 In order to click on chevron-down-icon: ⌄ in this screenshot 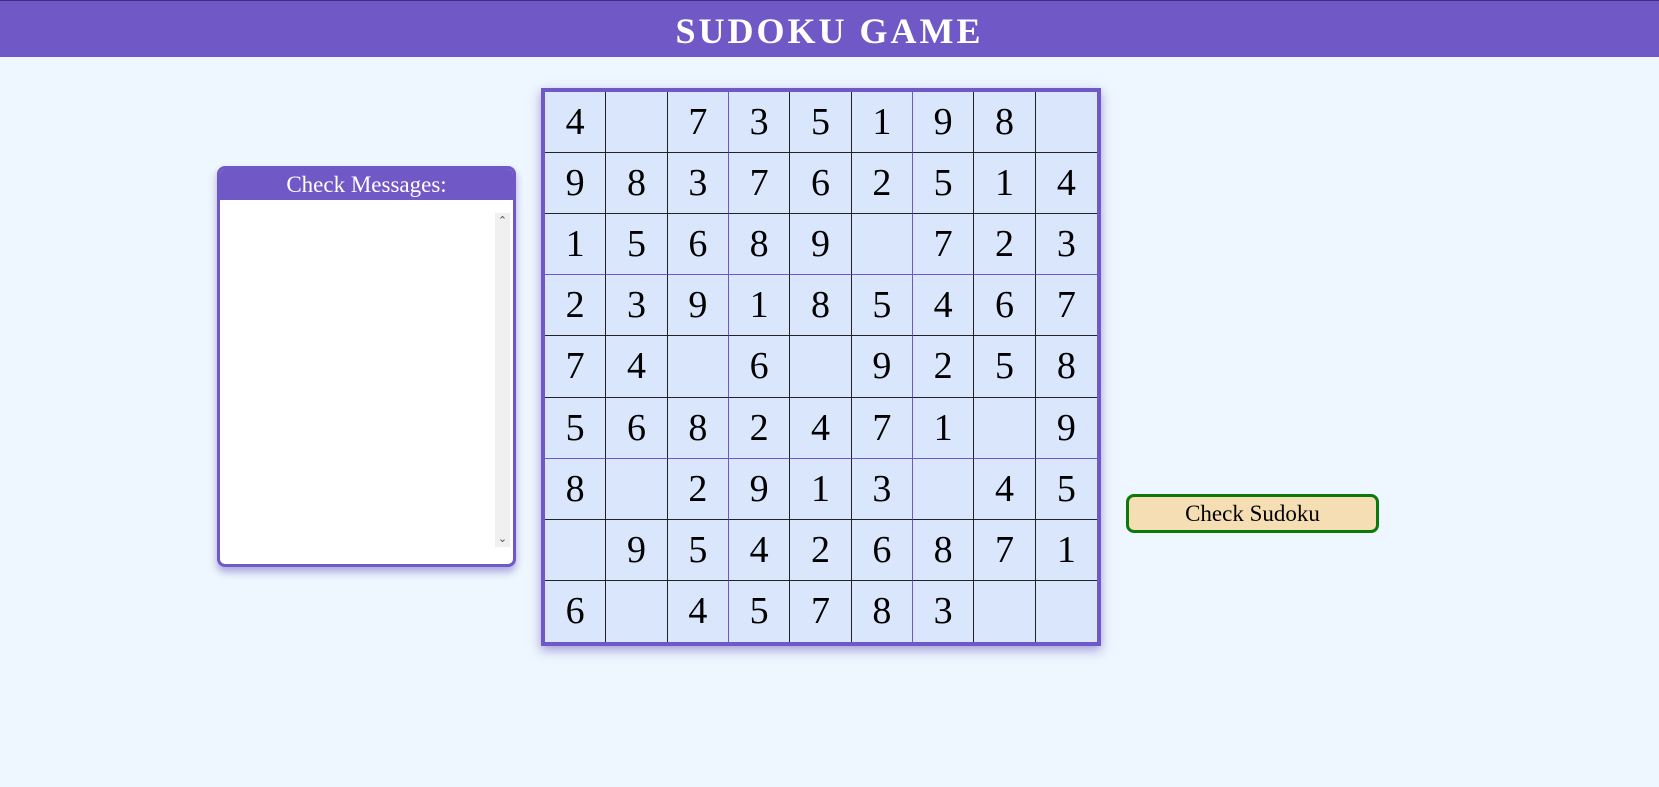, I will do `click(502, 539)`.